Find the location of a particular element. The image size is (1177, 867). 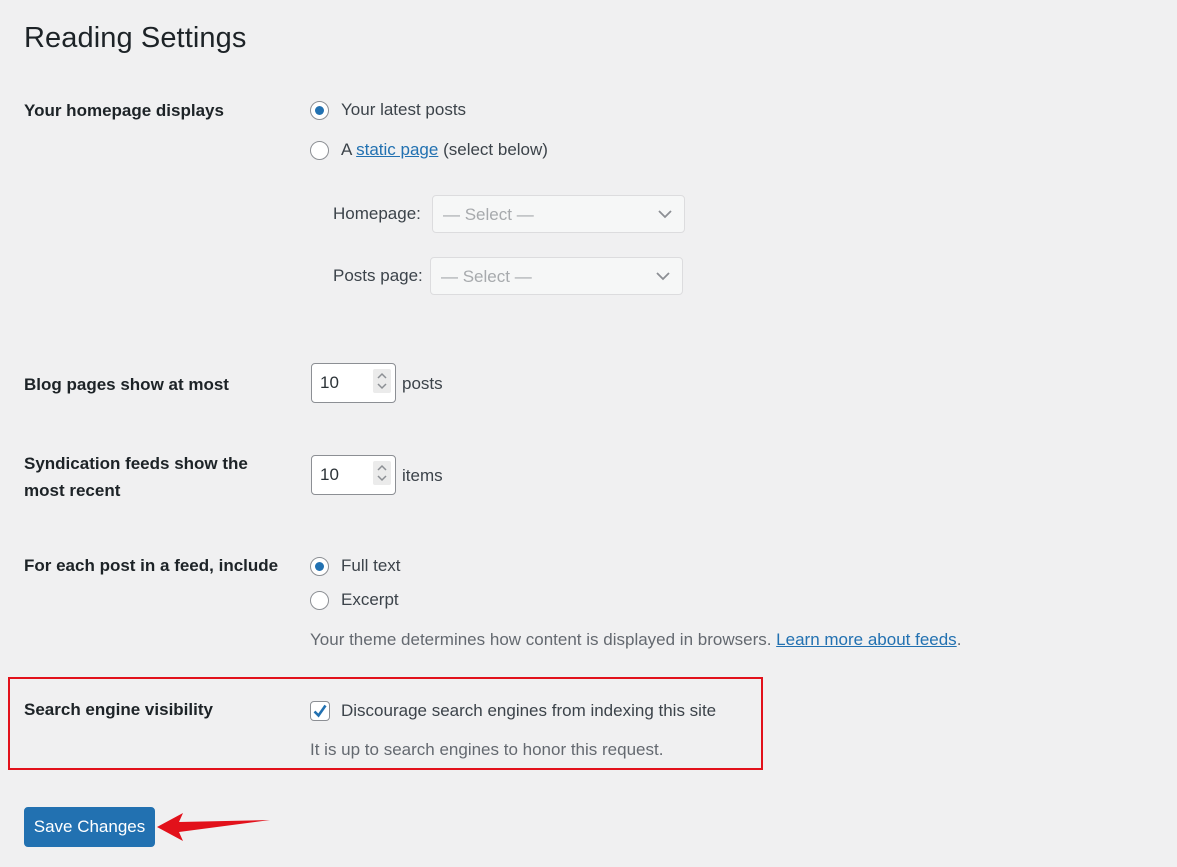

blog-pages-label: Blog pages show at most is located at coordinates (126, 384).